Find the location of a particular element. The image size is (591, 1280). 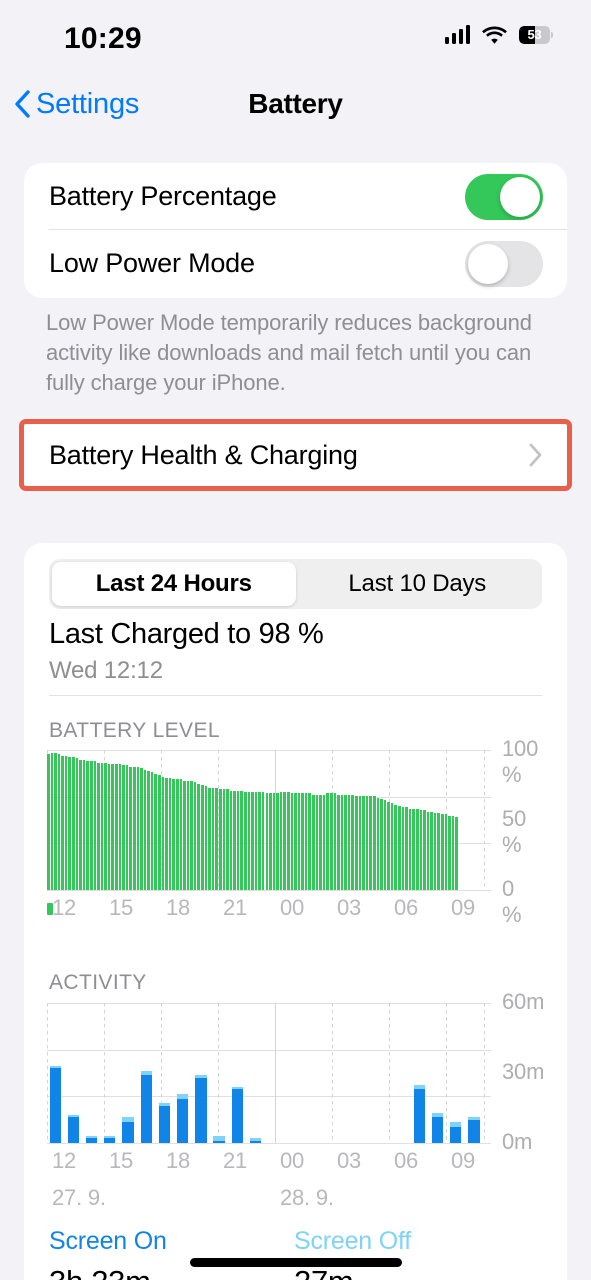

tab-last-24-hours: Last 24 Hours is located at coordinates (174, 584).